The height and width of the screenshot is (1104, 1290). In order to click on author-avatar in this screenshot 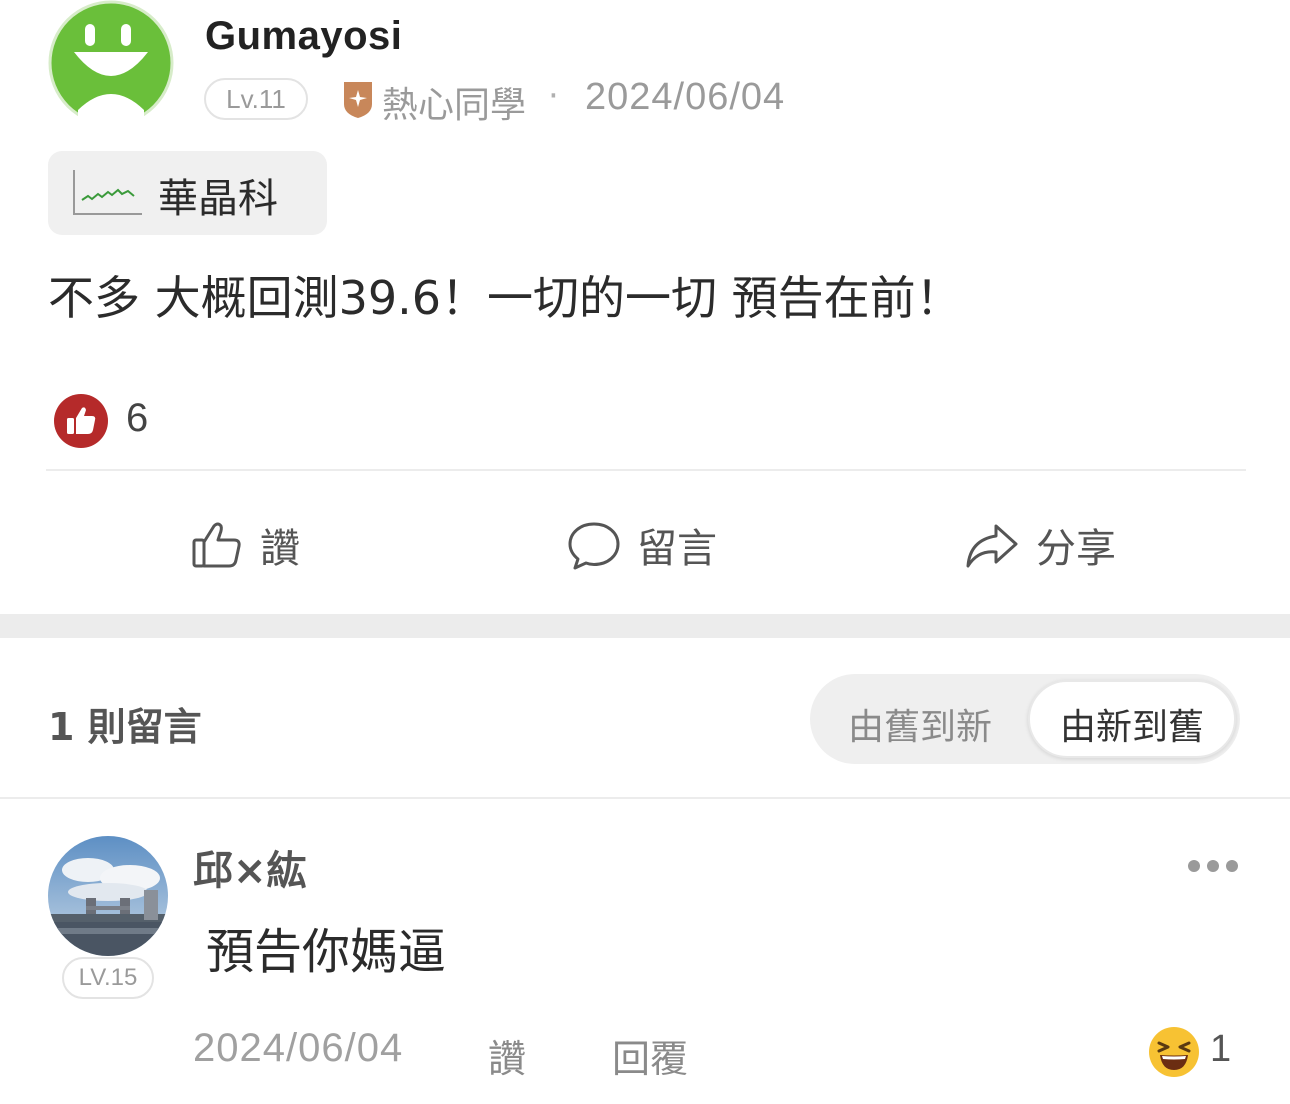, I will do `click(111, 63)`.